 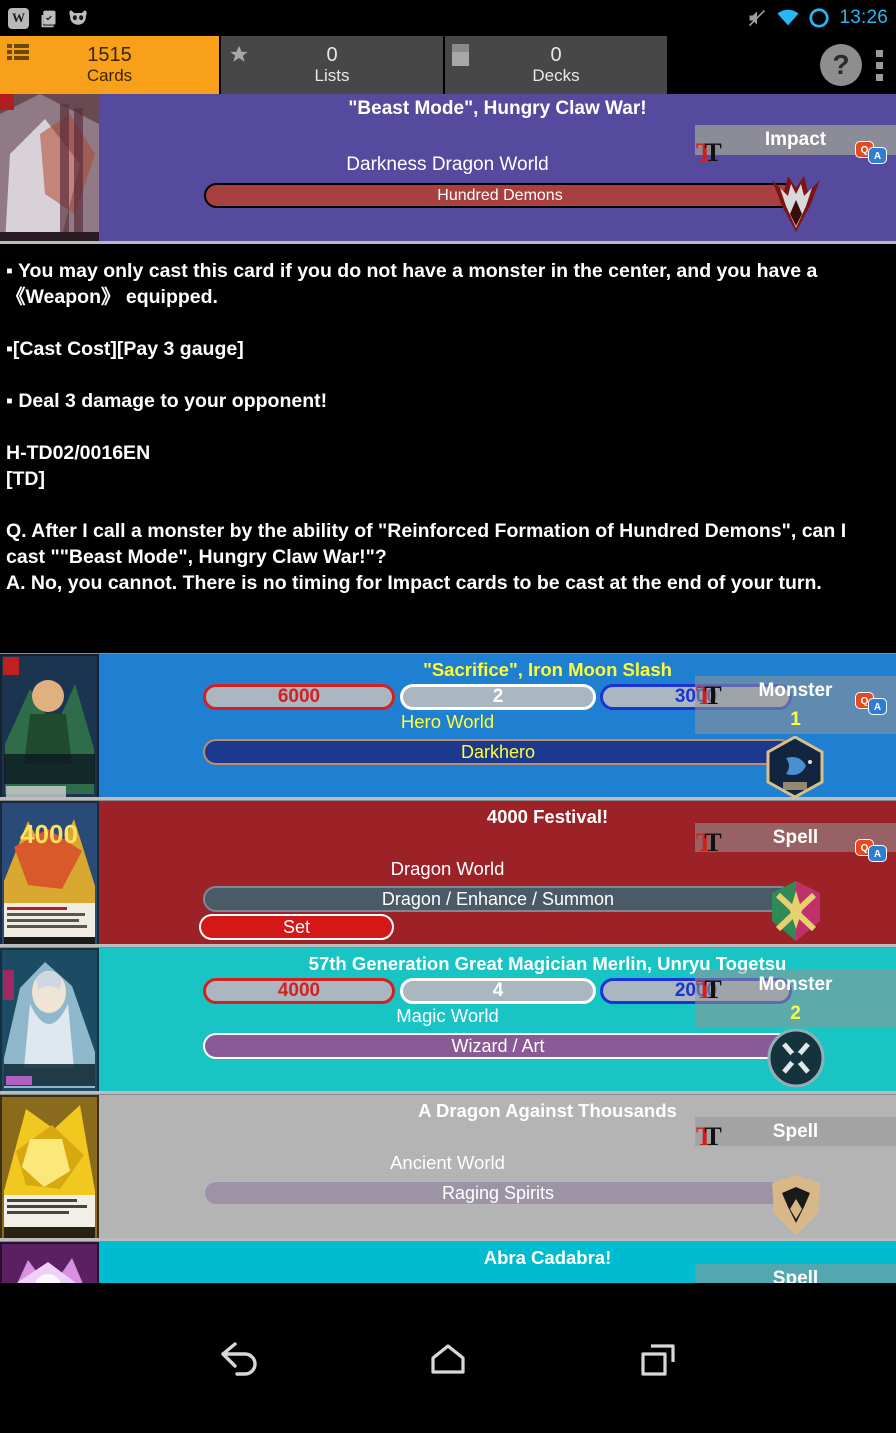 I want to click on list-icon, so click(x=18, y=56).